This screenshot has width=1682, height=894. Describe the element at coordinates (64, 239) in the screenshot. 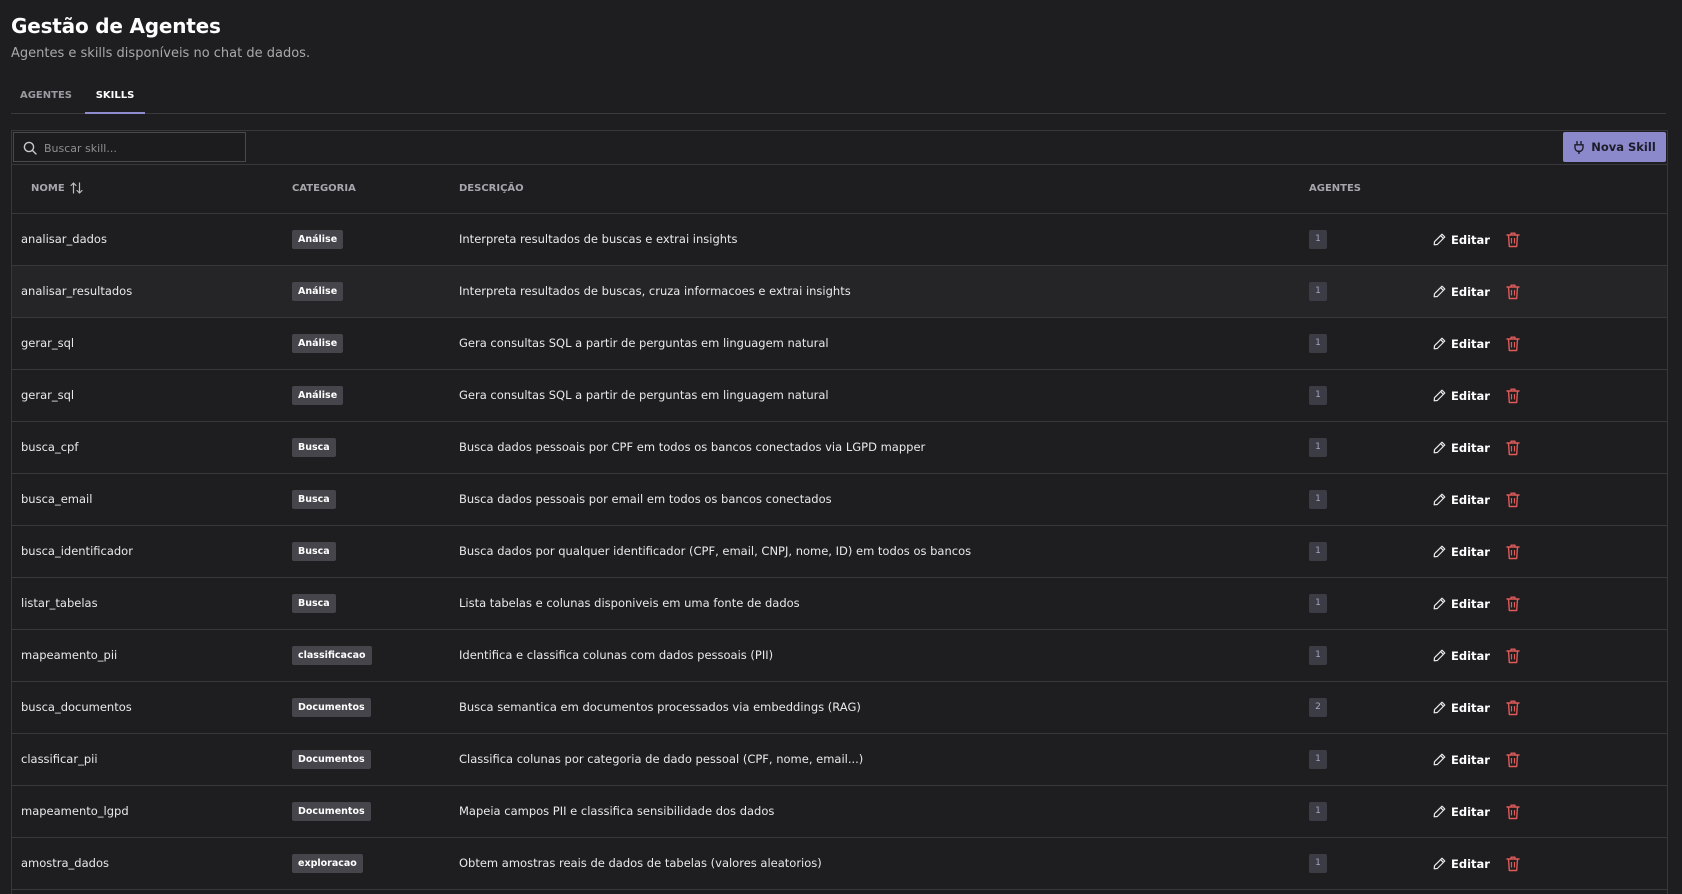

I see `skill-name: analisar_dados` at that location.